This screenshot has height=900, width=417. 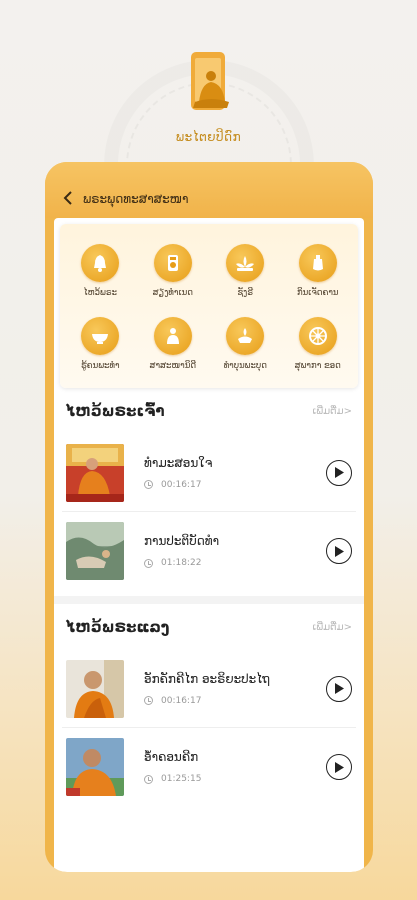 I want to click on page-title: ພຣະພຸດທະສາສະໜາ, so click(x=136, y=199).